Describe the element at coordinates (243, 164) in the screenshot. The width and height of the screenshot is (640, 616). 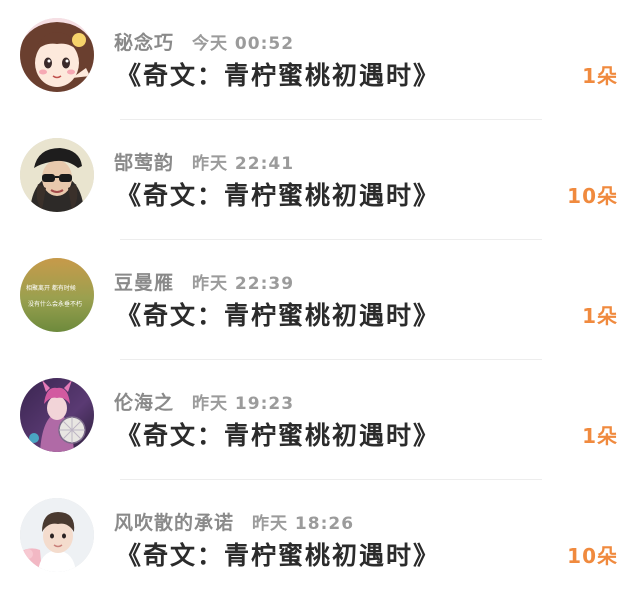
I see `timestamp: 昨天 22:41` at that location.